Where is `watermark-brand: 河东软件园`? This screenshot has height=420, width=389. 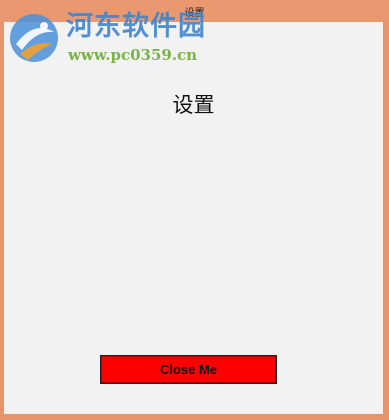
watermark-brand: 河东软件园 is located at coordinates (136, 26).